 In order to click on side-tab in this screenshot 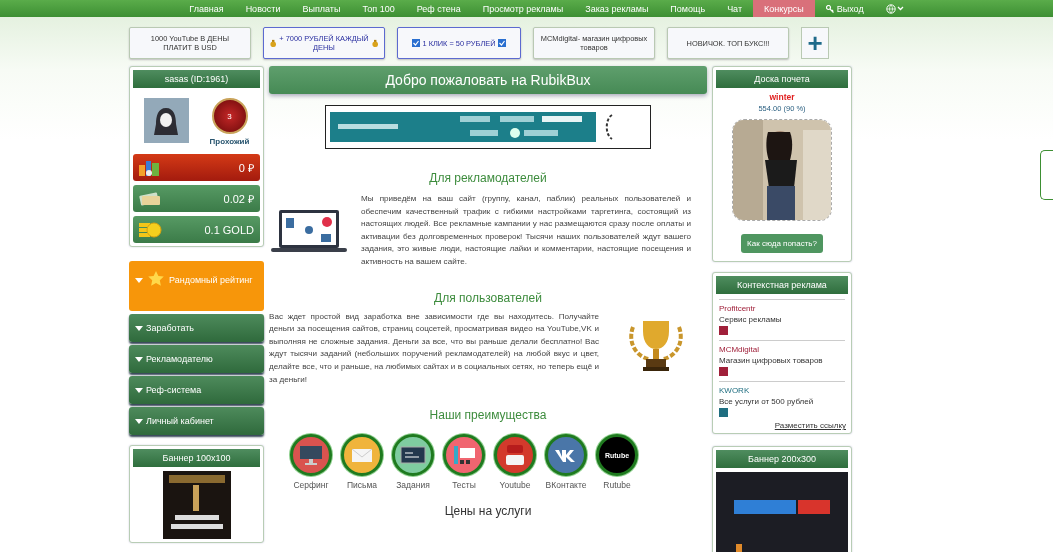, I will do `click(1046, 175)`.